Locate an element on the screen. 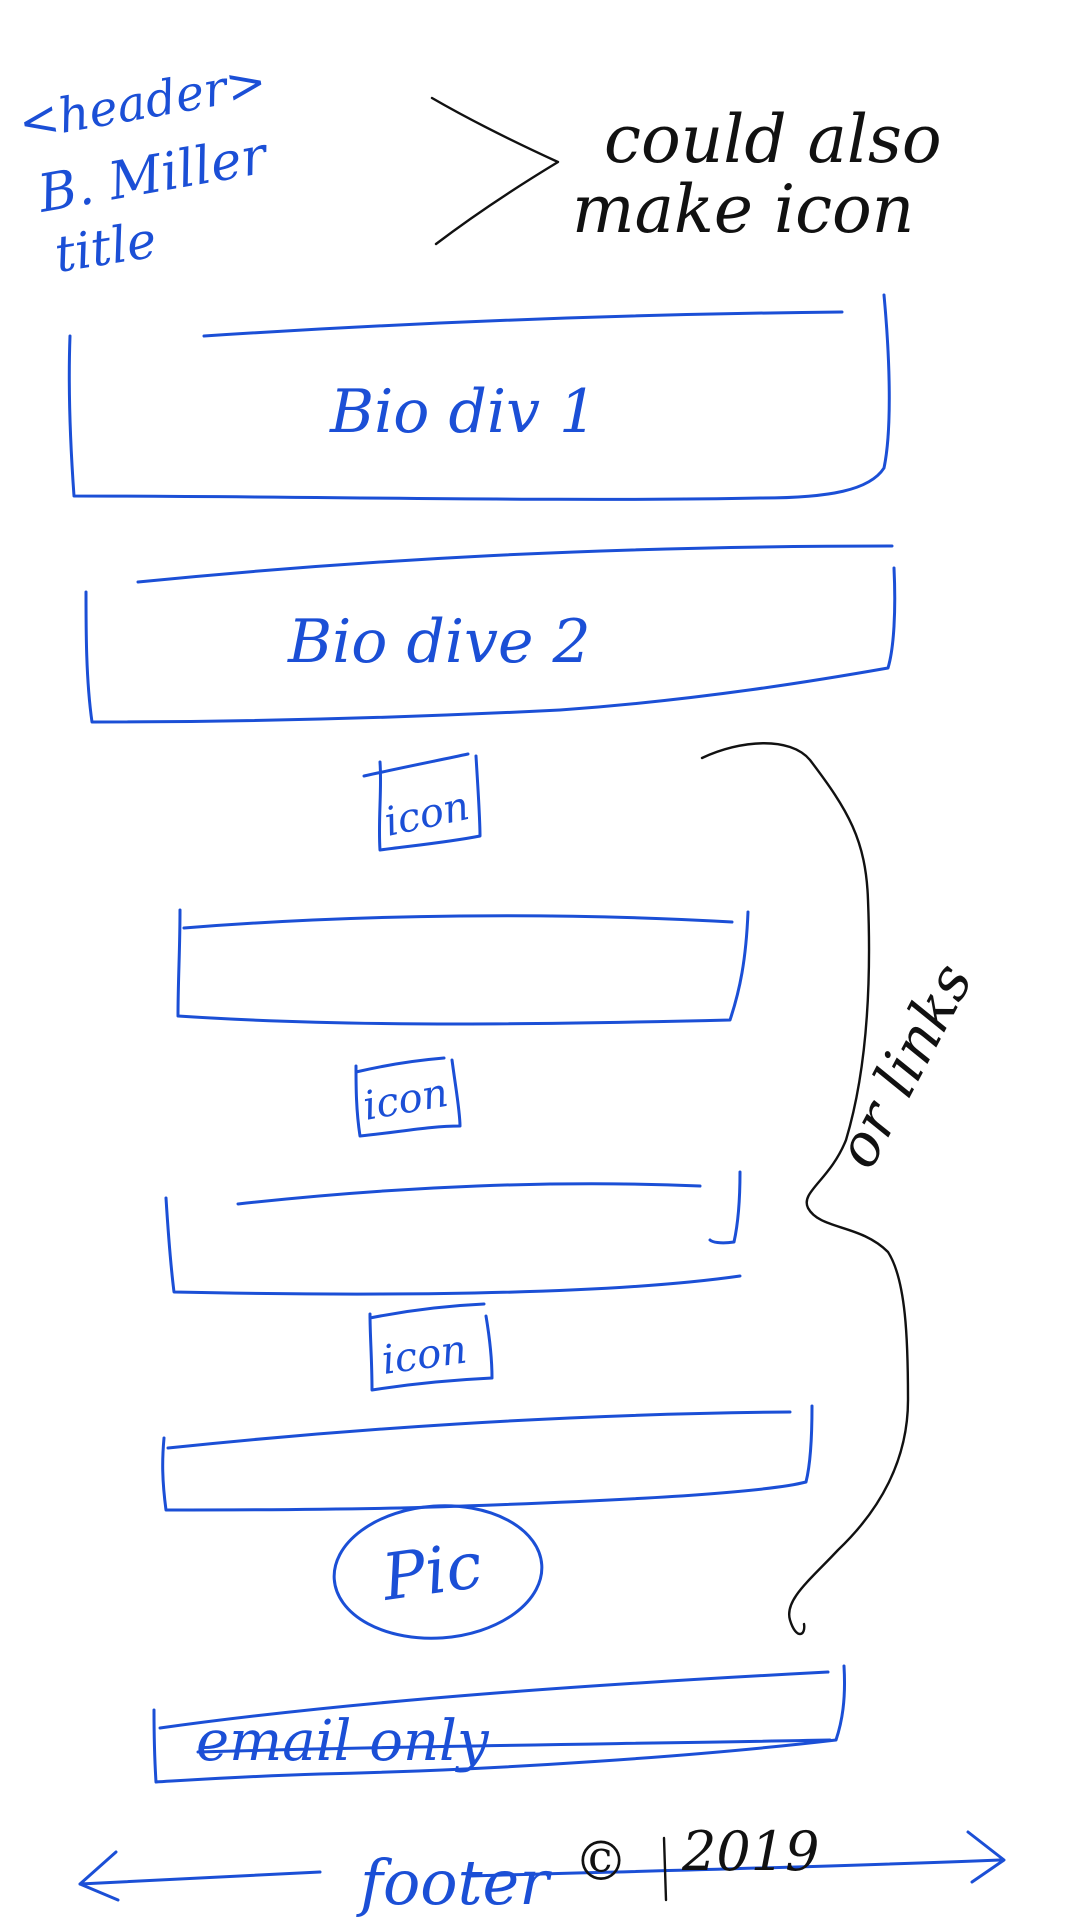  footer-label: footer is located at coordinates (454, 1882).